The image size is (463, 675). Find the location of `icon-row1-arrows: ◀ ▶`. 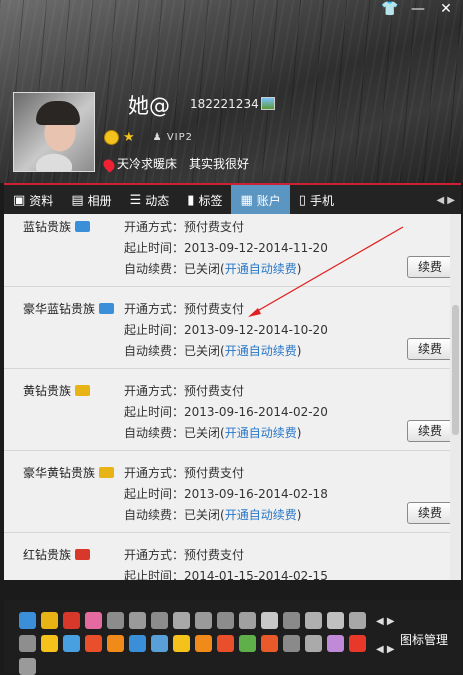

icon-row1-arrows: ◀ ▶ is located at coordinates (385, 621).